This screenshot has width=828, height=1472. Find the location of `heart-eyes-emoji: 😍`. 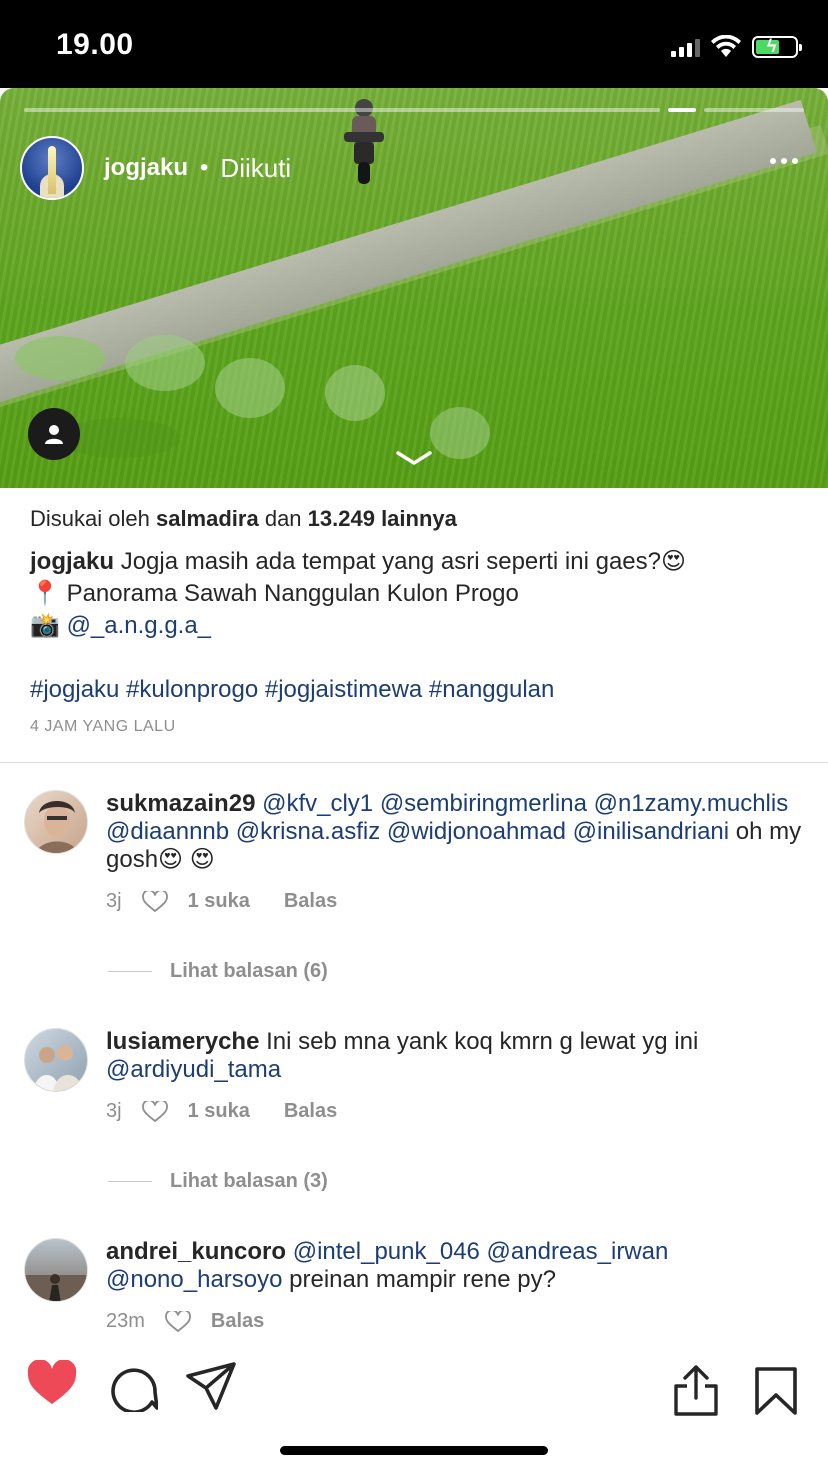

heart-eyes-emoji: 😍 is located at coordinates (674, 561).